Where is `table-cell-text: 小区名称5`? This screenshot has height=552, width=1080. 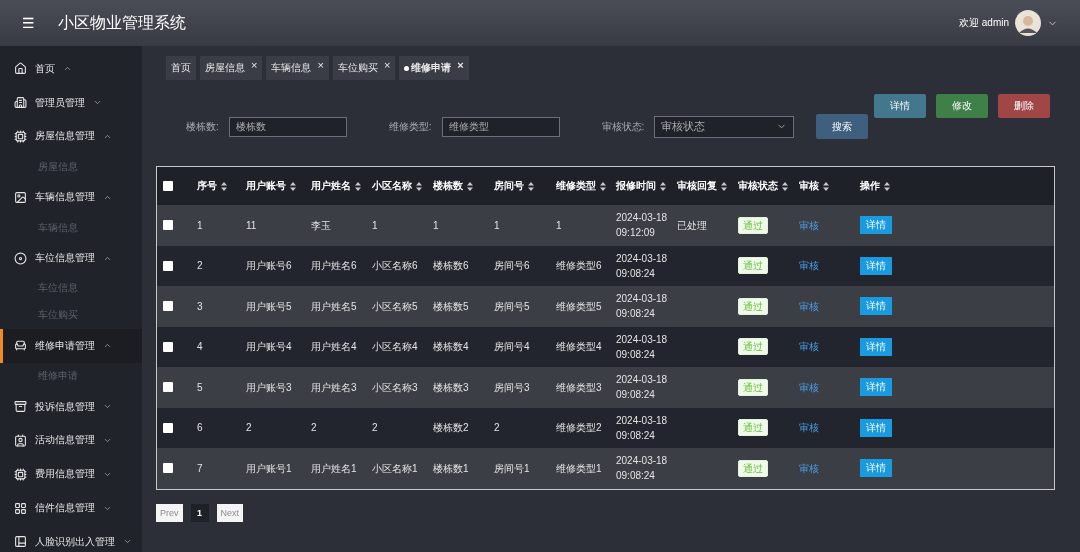
table-cell-text: 小区名称5 is located at coordinates (395, 306).